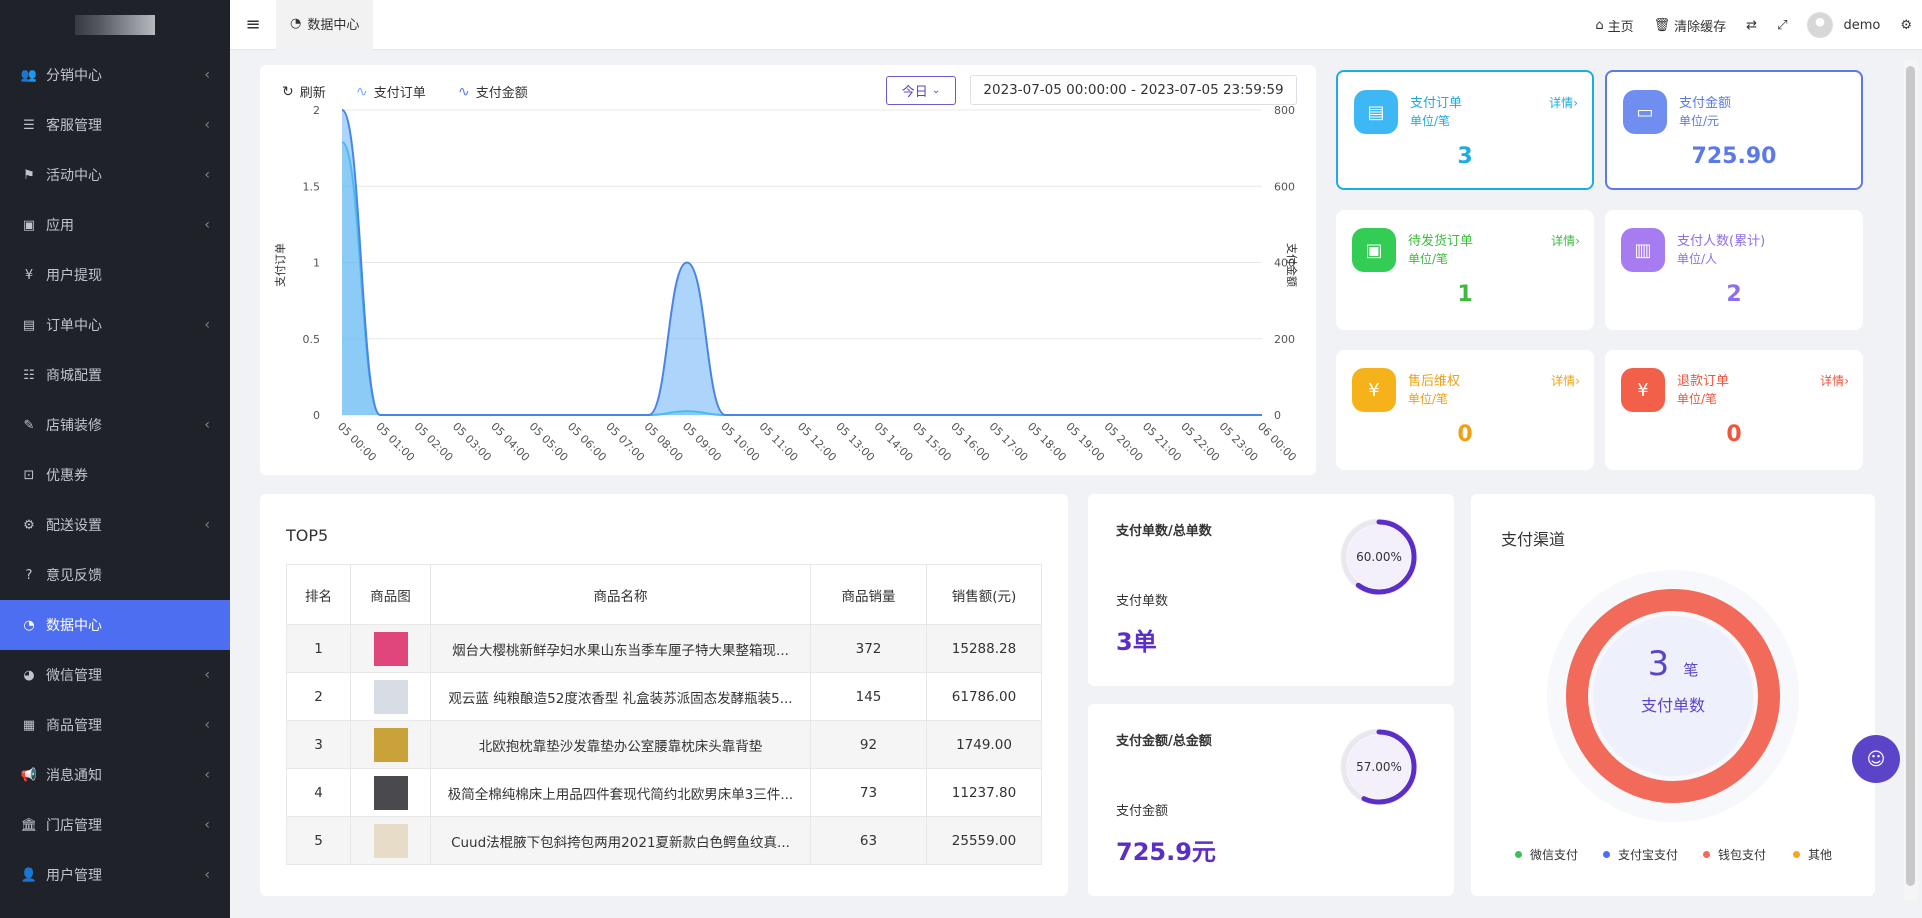  What do you see at coordinates (115, 375) in the screenshot?
I see `sidebar-item-6: ☷ 商城配置` at bounding box center [115, 375].